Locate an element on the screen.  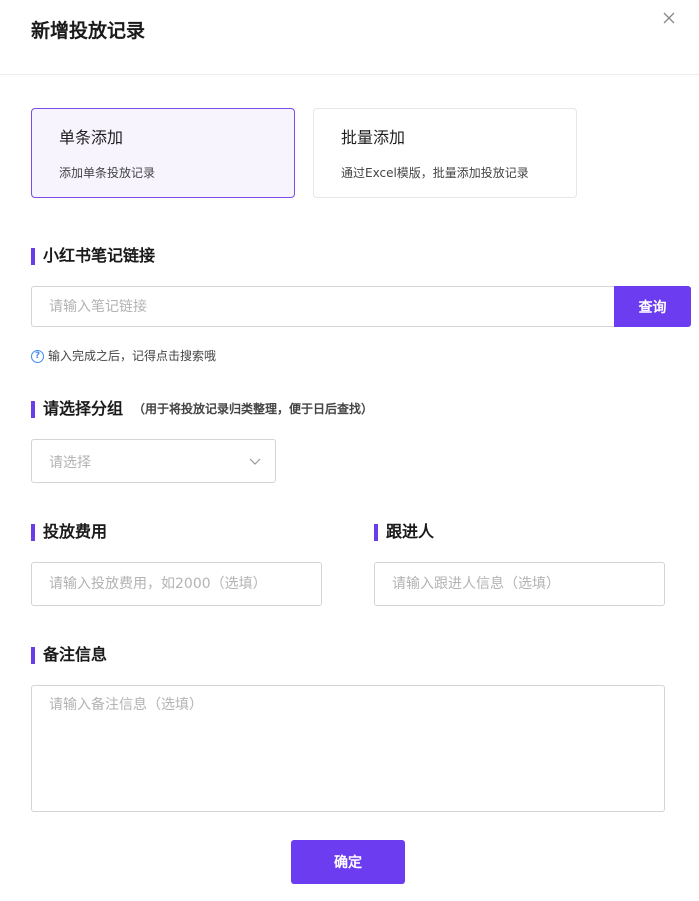
note-link-input is located at coordinates (323, 306).